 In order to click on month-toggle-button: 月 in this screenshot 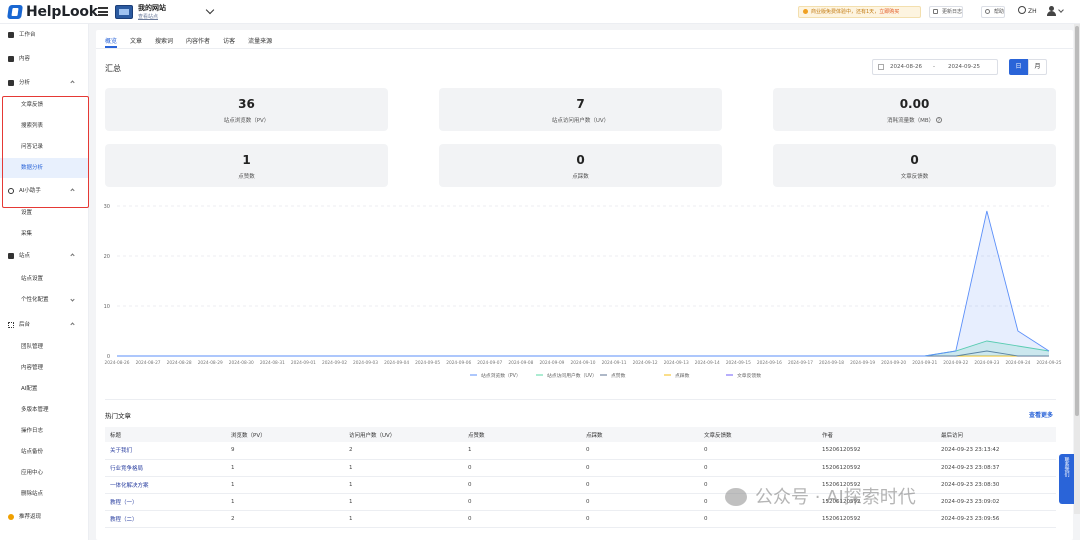, I will do `click(1037, 67)`.